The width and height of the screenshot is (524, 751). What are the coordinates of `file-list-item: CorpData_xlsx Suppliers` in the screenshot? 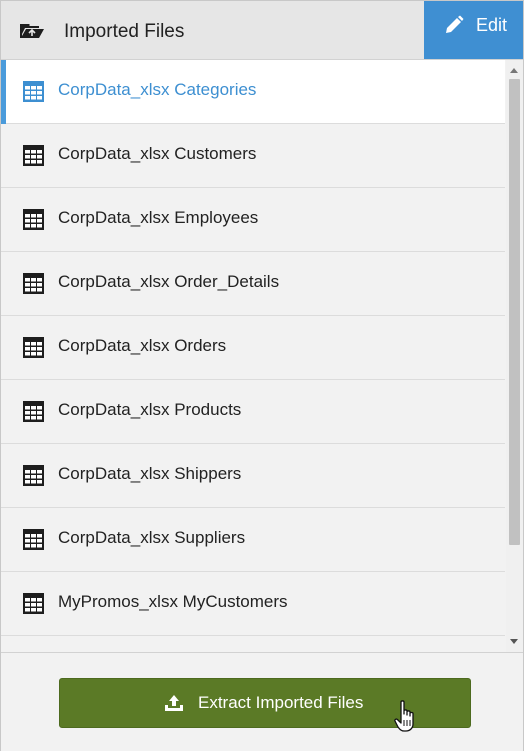 It's located at (253, 540).